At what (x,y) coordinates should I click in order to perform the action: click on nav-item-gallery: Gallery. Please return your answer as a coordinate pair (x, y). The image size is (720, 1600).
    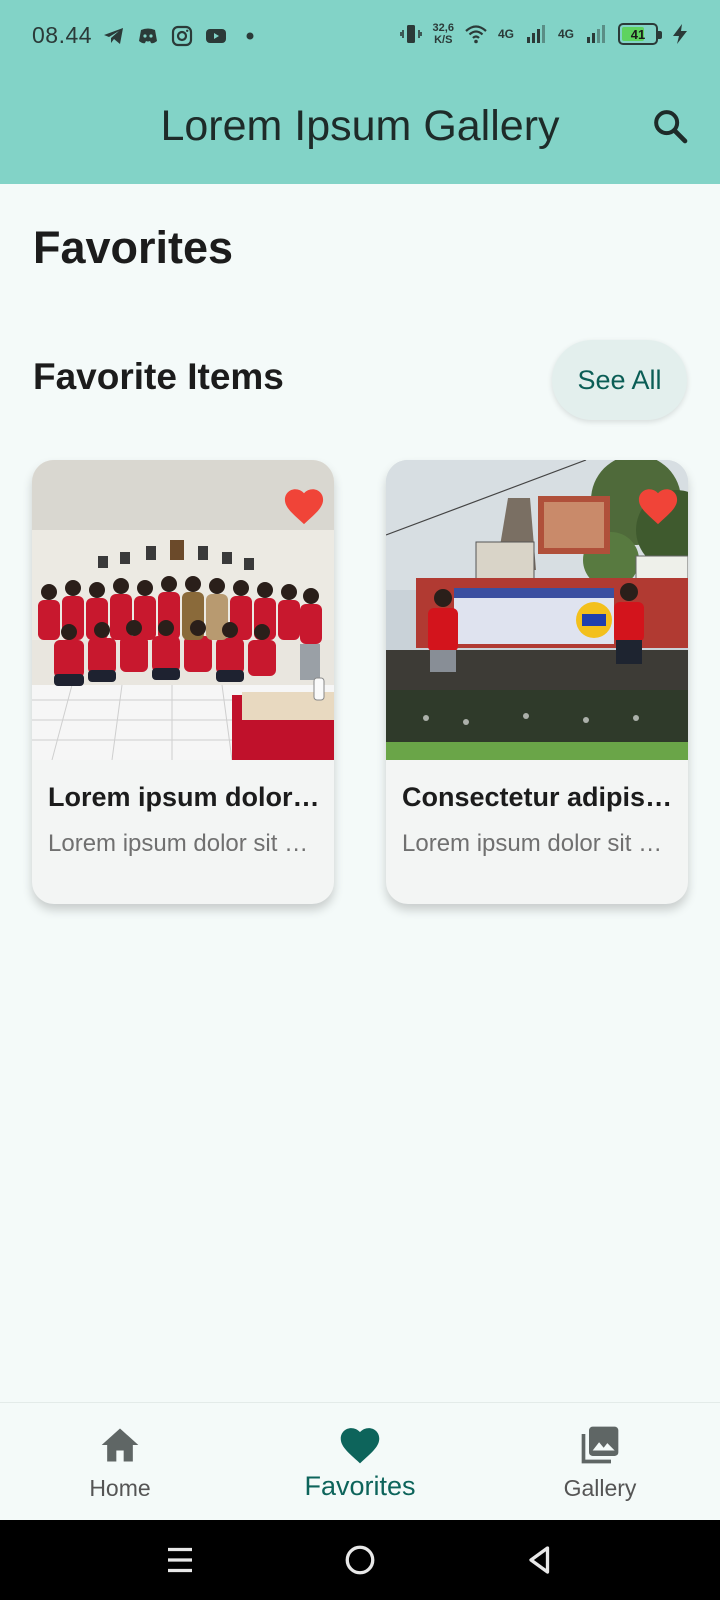
    Looking at the image, I should click on (600, 1462).